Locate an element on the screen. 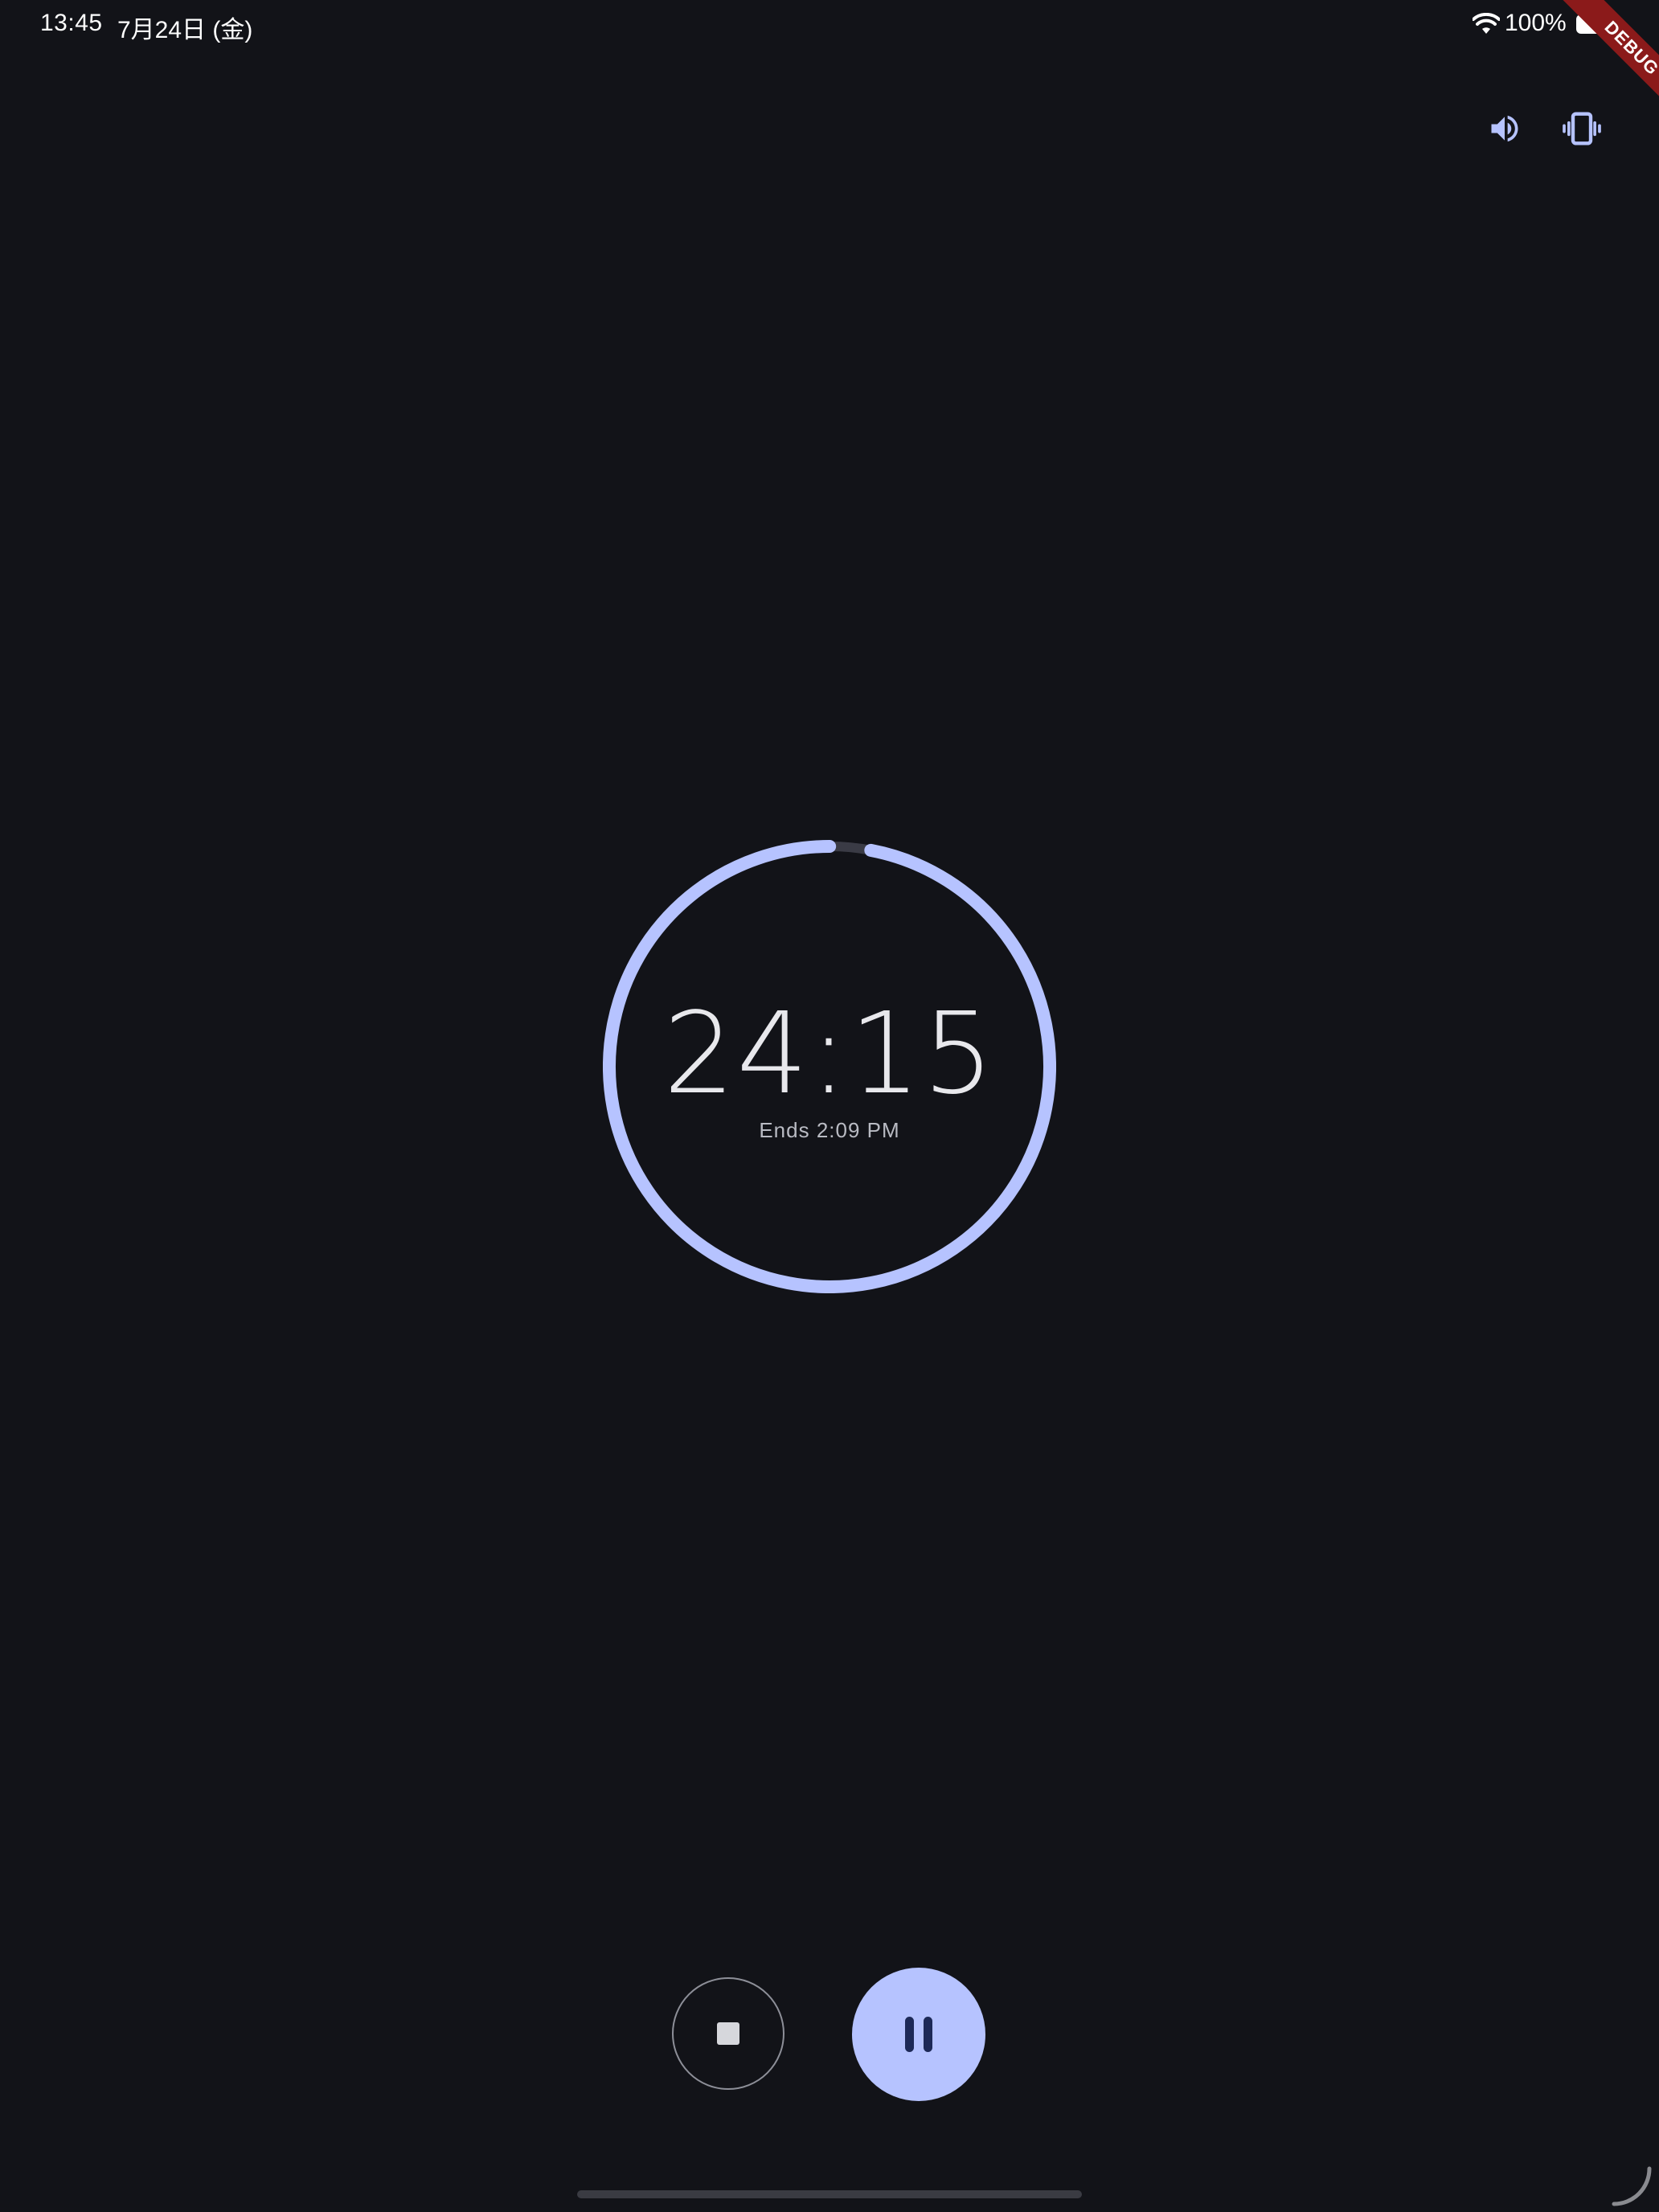  home-indicator is located at coordinates (829, 2194).